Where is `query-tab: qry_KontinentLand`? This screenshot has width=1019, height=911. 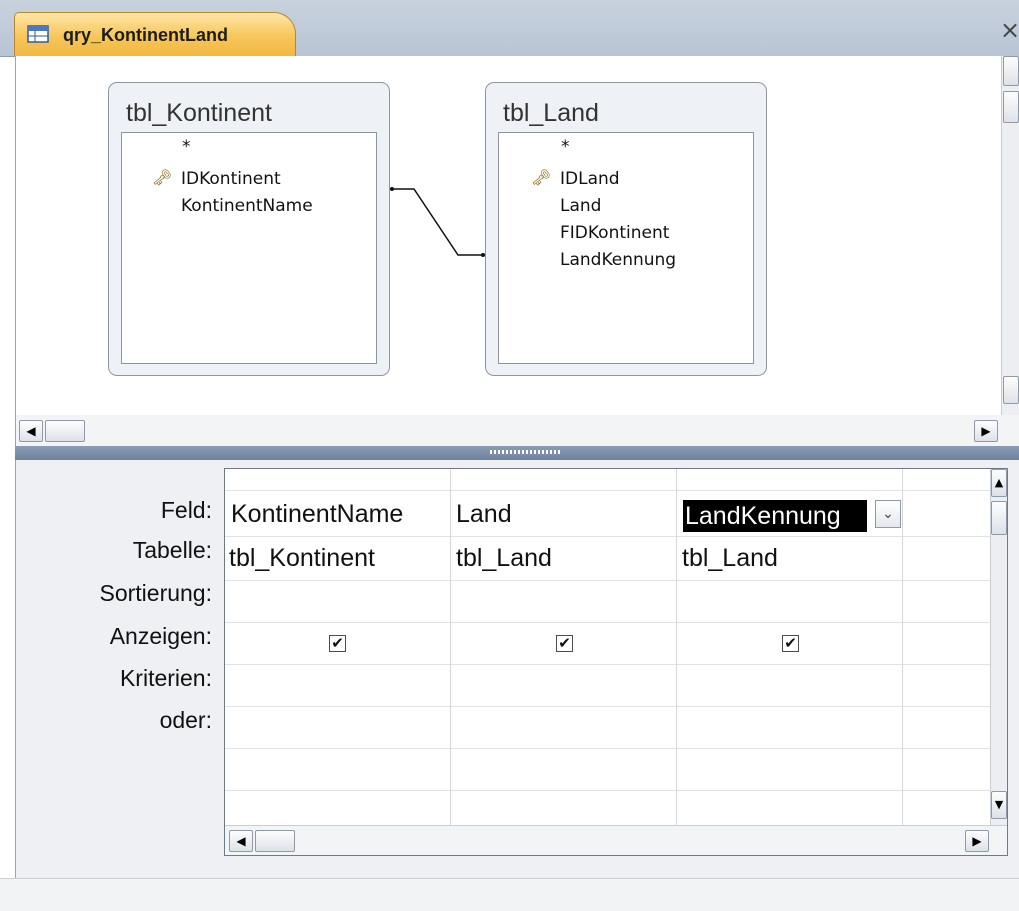
query-tab: qry_KontinentLand is located at coordinates (155, 34).